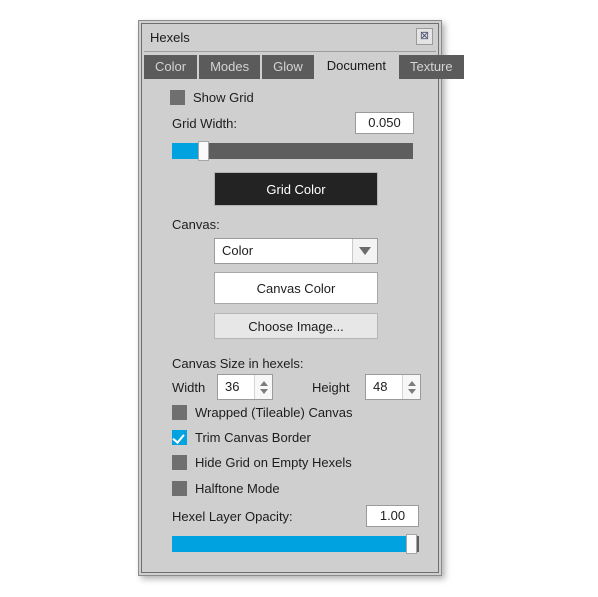 This screenshot has height=597, width=598. I want to click on tab-color: Color, so click(171, 67).